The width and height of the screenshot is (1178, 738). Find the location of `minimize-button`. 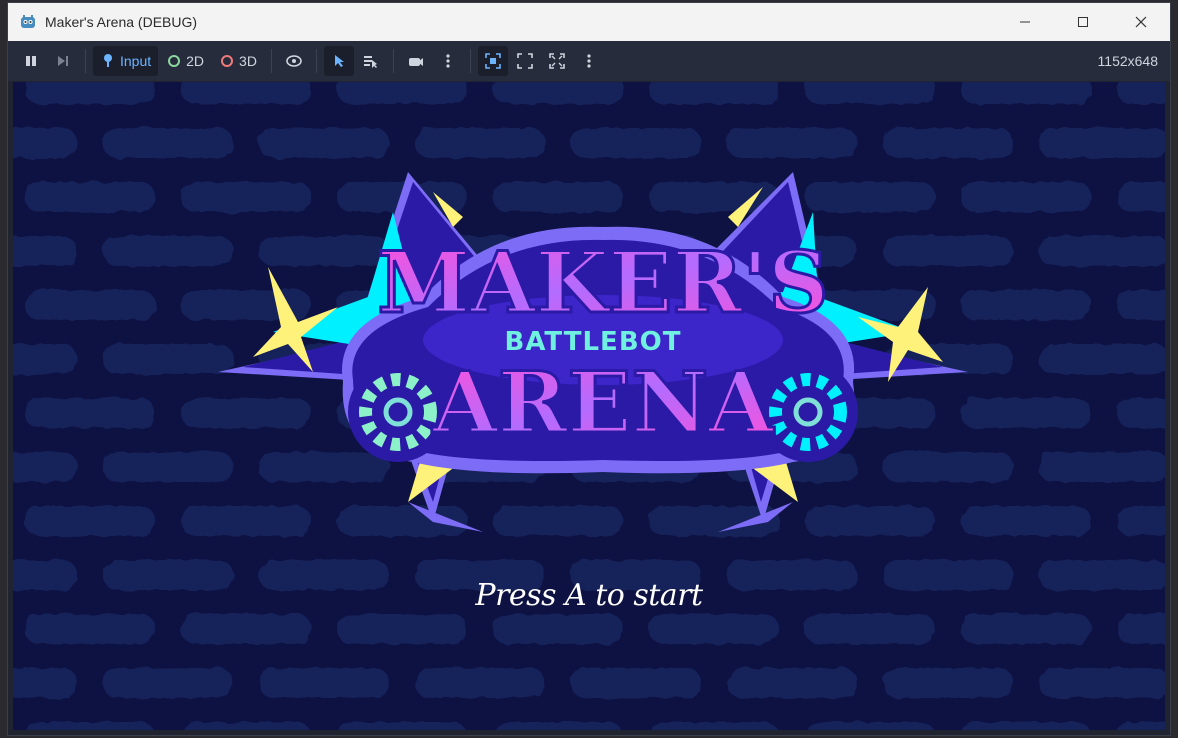

minimize-button is located at coordinates (1025, 22).